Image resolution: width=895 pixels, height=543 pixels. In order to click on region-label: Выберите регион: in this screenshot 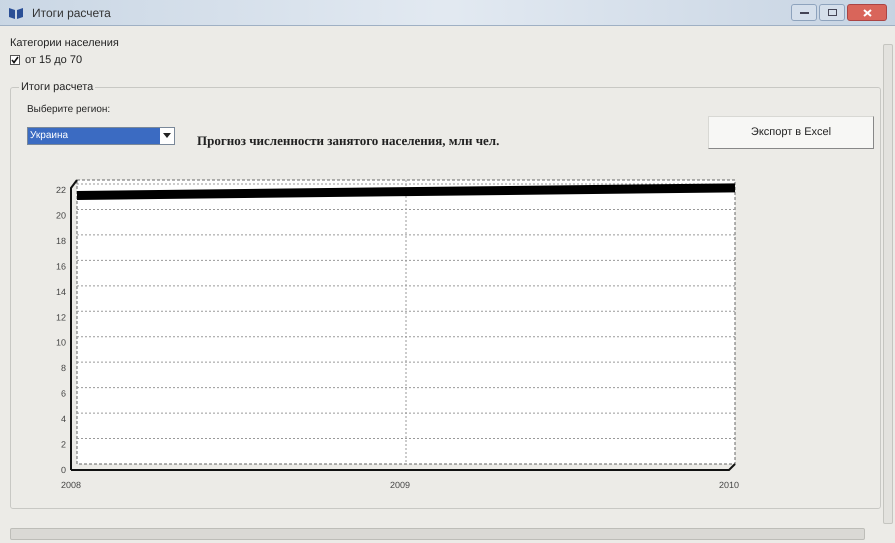, I will do `click(69, 109)`.